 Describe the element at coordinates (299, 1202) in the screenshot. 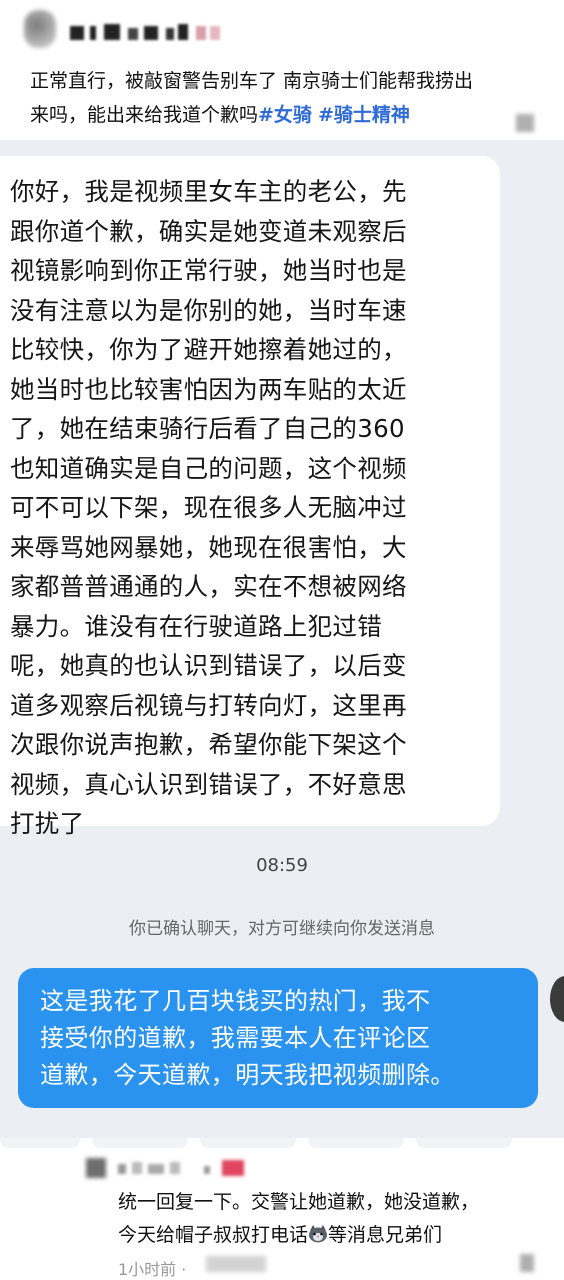

I see `reply-text-line1: 统一回复一下。交警让她道歉，她没道歉，` at that location.